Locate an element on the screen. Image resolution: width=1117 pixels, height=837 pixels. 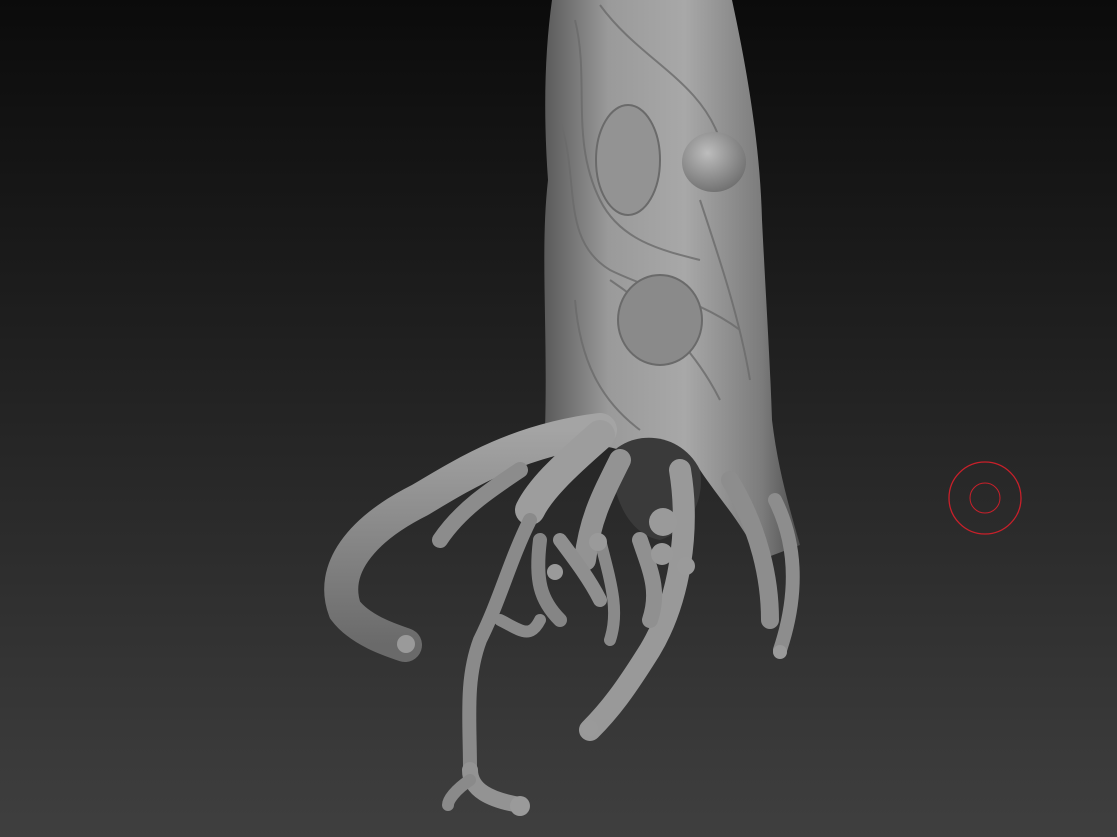
brush-cursor is located at coordinates (985, 498).